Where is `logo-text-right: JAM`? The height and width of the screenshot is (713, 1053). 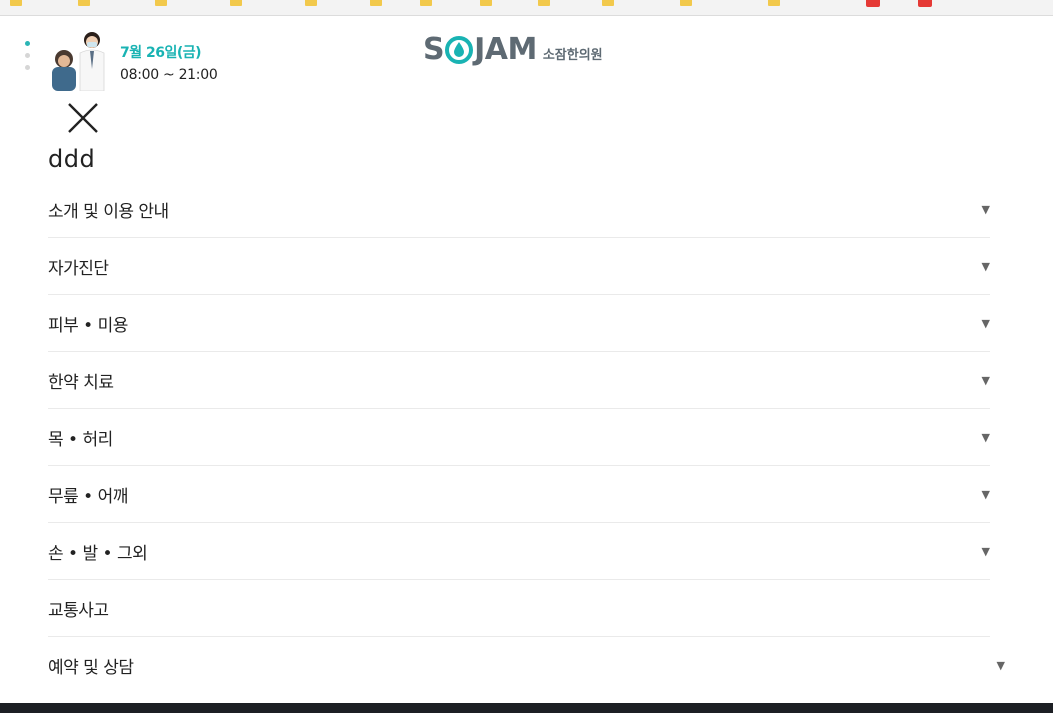
logo-text-right: JAM is located at coordinates (505, 49).